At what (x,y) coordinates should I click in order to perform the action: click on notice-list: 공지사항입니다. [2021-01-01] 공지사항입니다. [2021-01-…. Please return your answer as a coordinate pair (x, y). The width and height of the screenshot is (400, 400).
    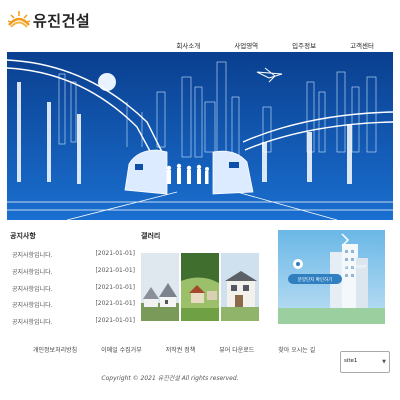
    Looking at the image, I should click on (73, 292).